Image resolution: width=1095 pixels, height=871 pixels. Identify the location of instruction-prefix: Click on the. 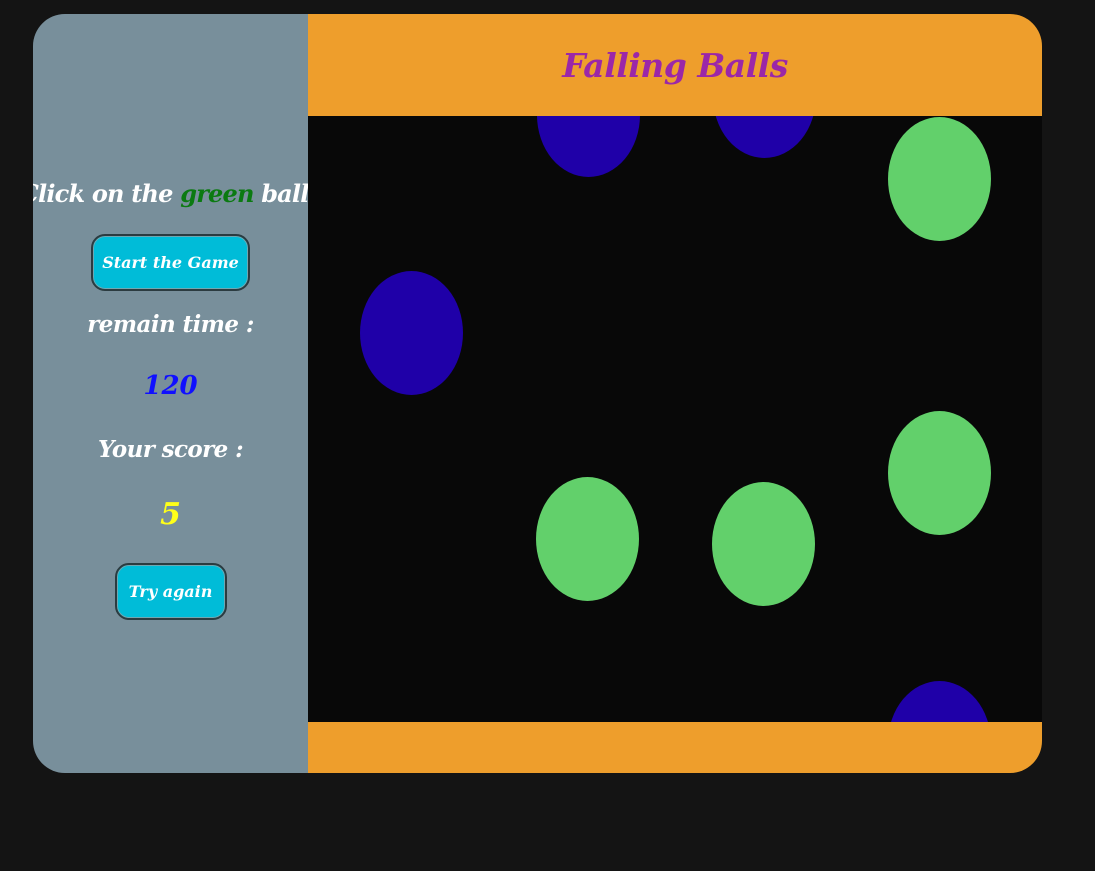
(103, 193).